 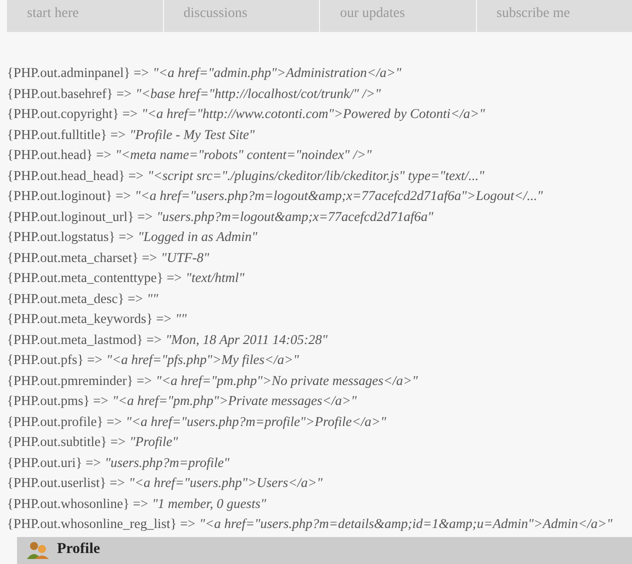 What do you see at coordinates (225, 483) in the screenshot?
I see `variable-value: "<a href="users.php">Users</a>"` at bounding box center [225, 483].